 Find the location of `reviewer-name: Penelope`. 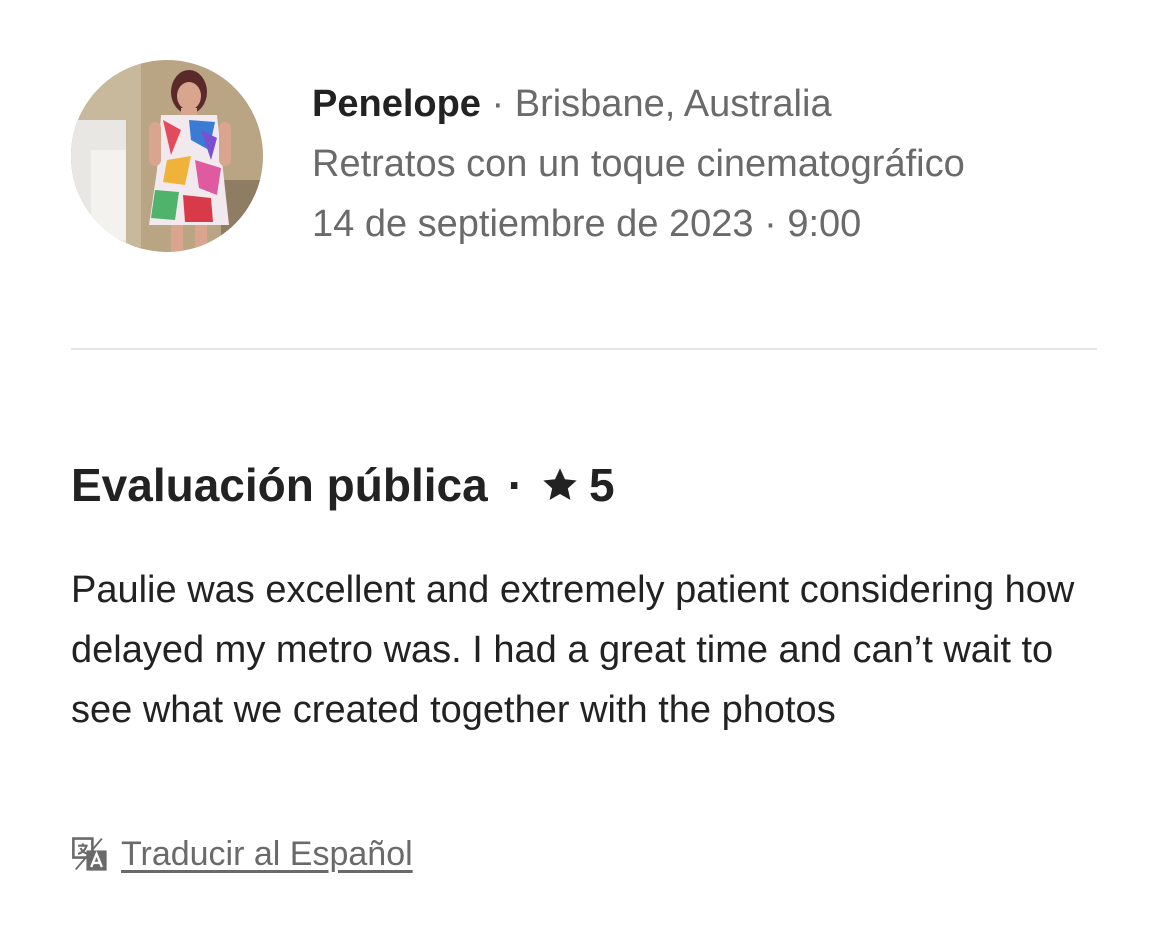

reviewer-name: Penelope is located at coordinates (396, 104).